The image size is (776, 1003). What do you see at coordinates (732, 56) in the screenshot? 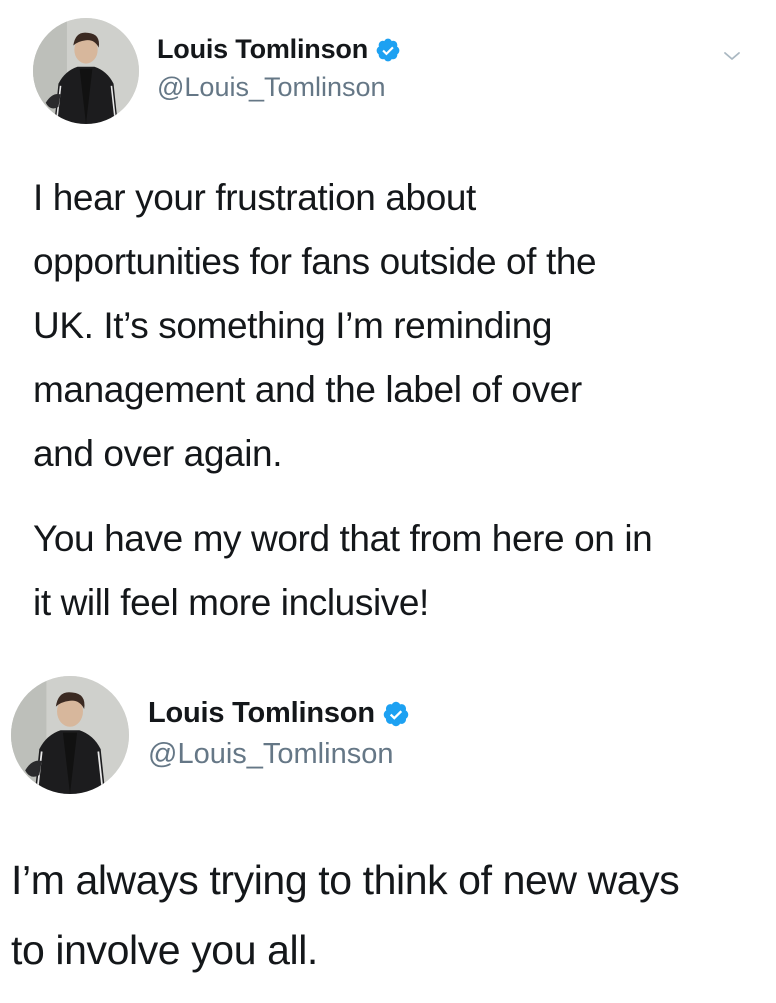
I see `chevron-down-icon` at bounding box center [732, 56].